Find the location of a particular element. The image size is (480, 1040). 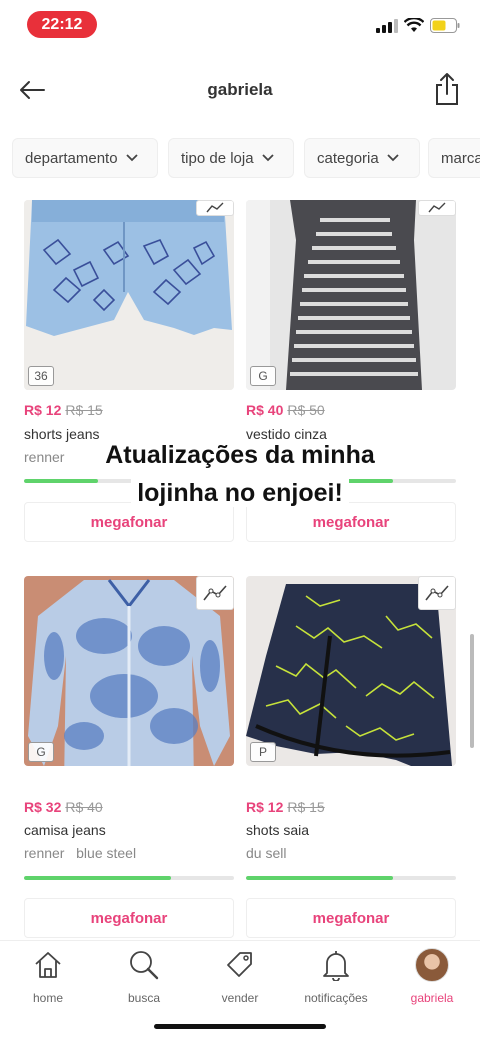

scrollbar is located at coordinates (472, 691).